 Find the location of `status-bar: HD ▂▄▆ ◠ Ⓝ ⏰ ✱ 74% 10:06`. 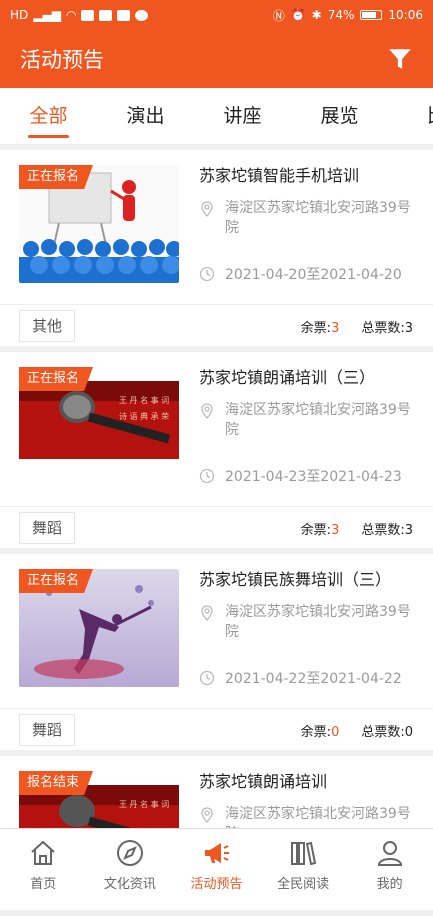

status-bar: HD ▂▄▆ ◠ Ⓝ ⏰ ✱ 74% 10:06 is located at coordinates (216, 15).